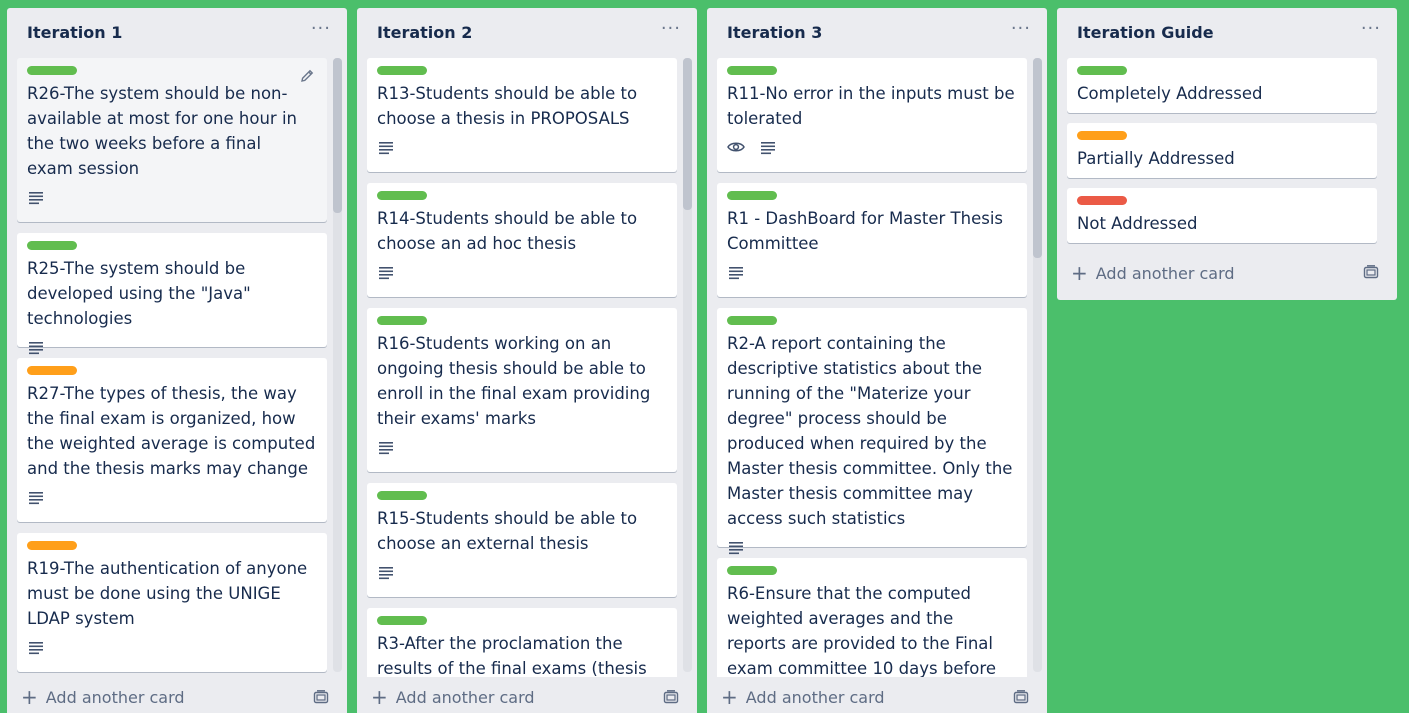 The height and width of the screenshot is (713, 1409). I want to click on list-title: Iteration 1, so click(74, 32).